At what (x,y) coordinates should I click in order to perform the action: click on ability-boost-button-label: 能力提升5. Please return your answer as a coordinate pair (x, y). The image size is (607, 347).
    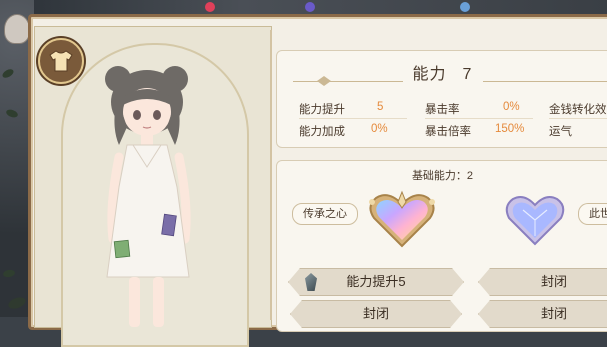
    Looking at the image, I should click on (376, 281).